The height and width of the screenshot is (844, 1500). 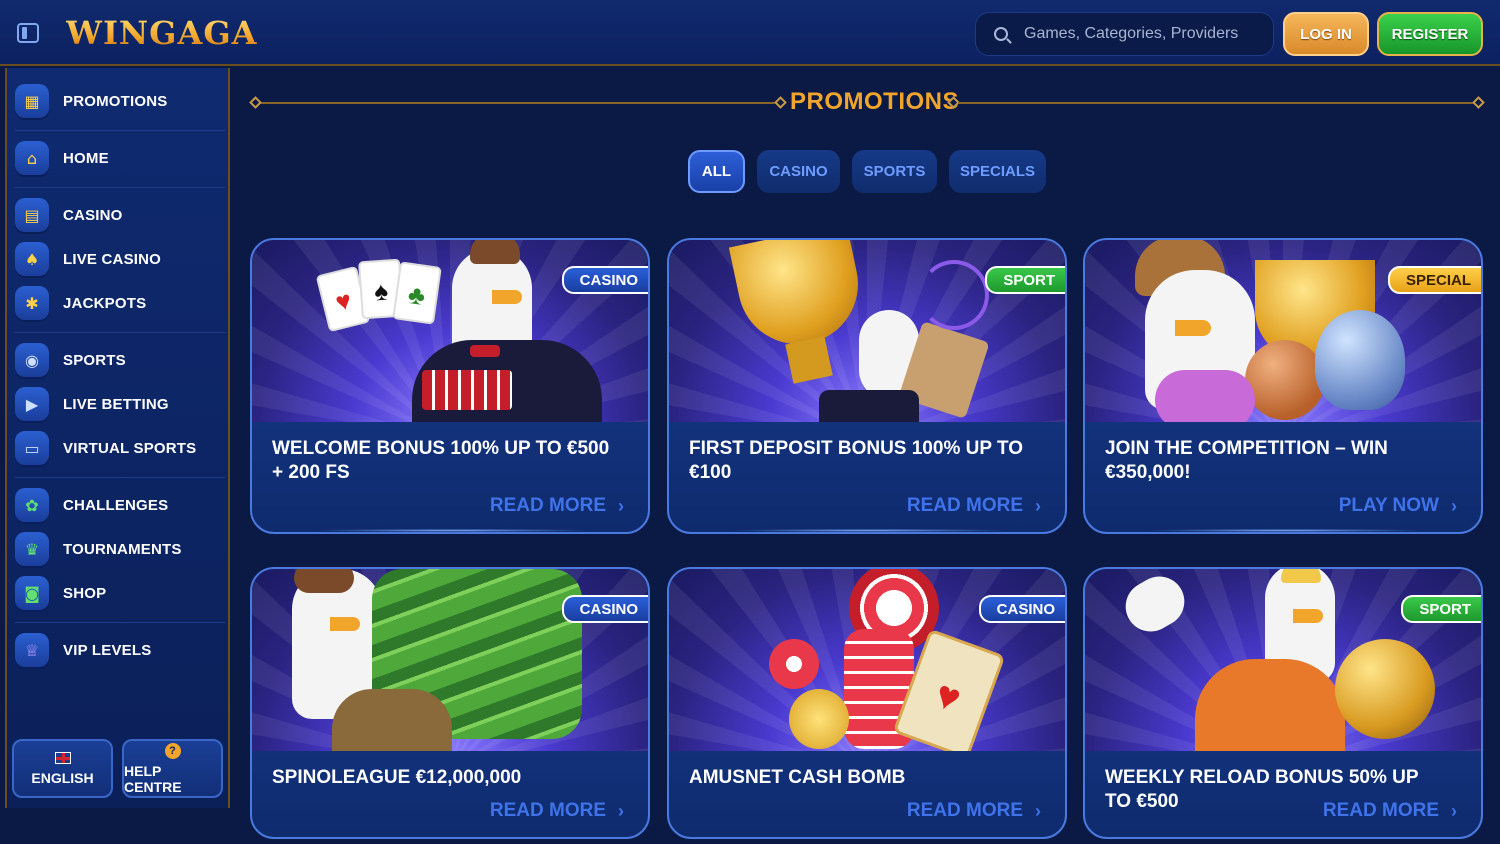 I want to click on sidebar-item-live-casino: ♠ LIVE CASINO, so click(x=121, y=259).